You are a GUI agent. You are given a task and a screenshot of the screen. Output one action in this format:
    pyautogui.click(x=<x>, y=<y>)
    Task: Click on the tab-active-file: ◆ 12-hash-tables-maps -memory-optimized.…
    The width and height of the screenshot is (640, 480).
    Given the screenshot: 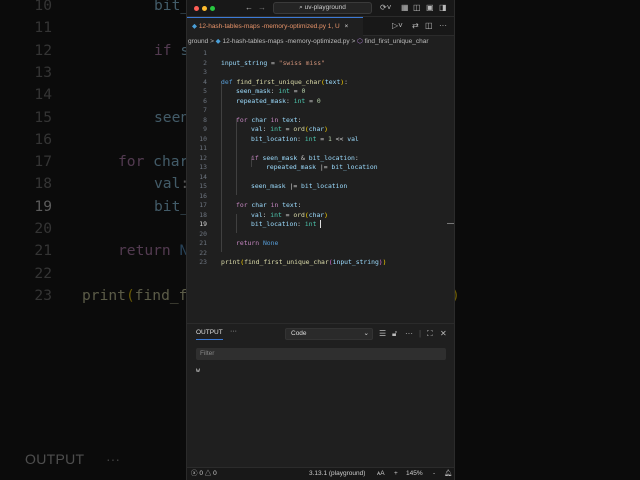 What is the action you would take?
    pyautogui.click(x=275, y=26)
    